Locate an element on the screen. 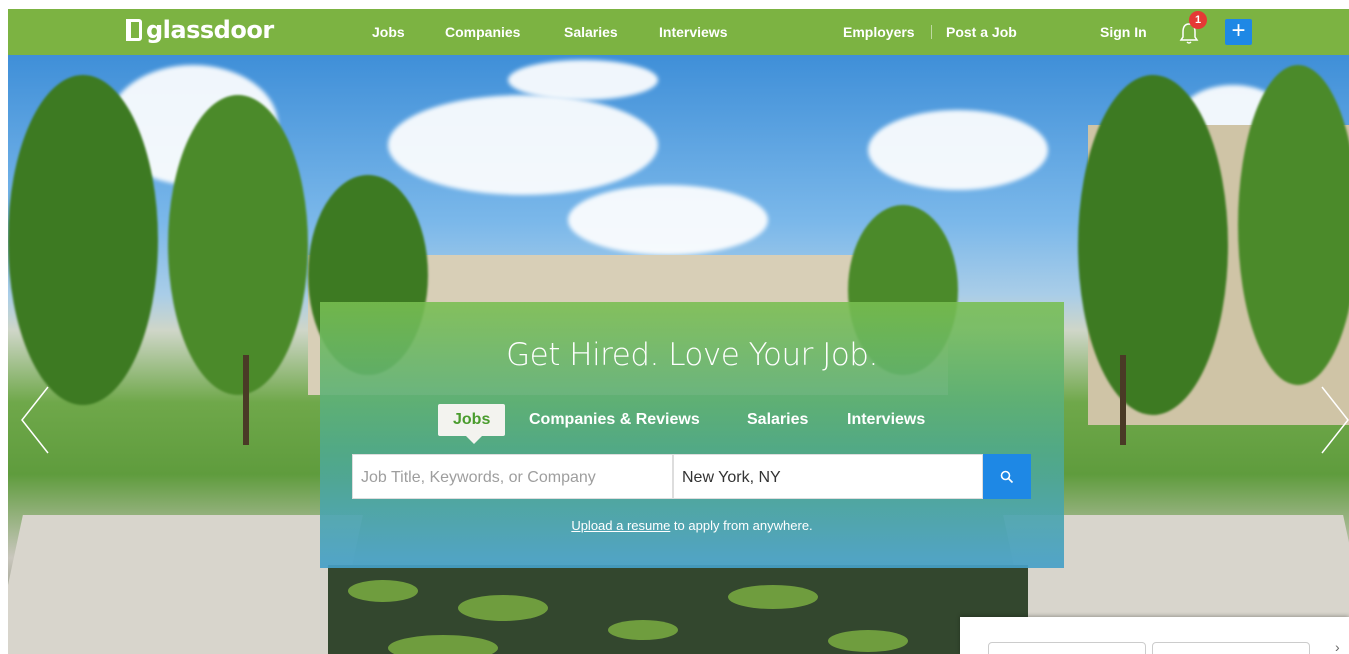 Image resolution: width=1349 pixels, height=654 pixels. nav-companies: Companies is located at coordinates (482, 32).